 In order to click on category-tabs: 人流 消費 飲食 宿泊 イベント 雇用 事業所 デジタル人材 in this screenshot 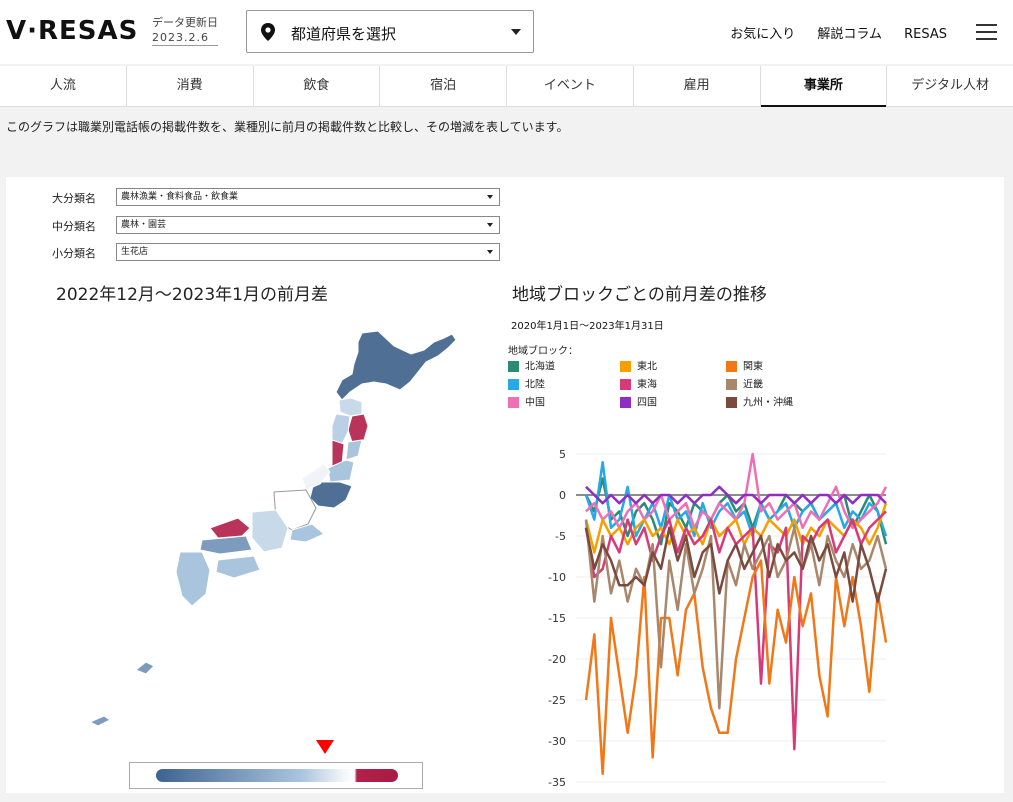, I will do `click(506, 86)`.